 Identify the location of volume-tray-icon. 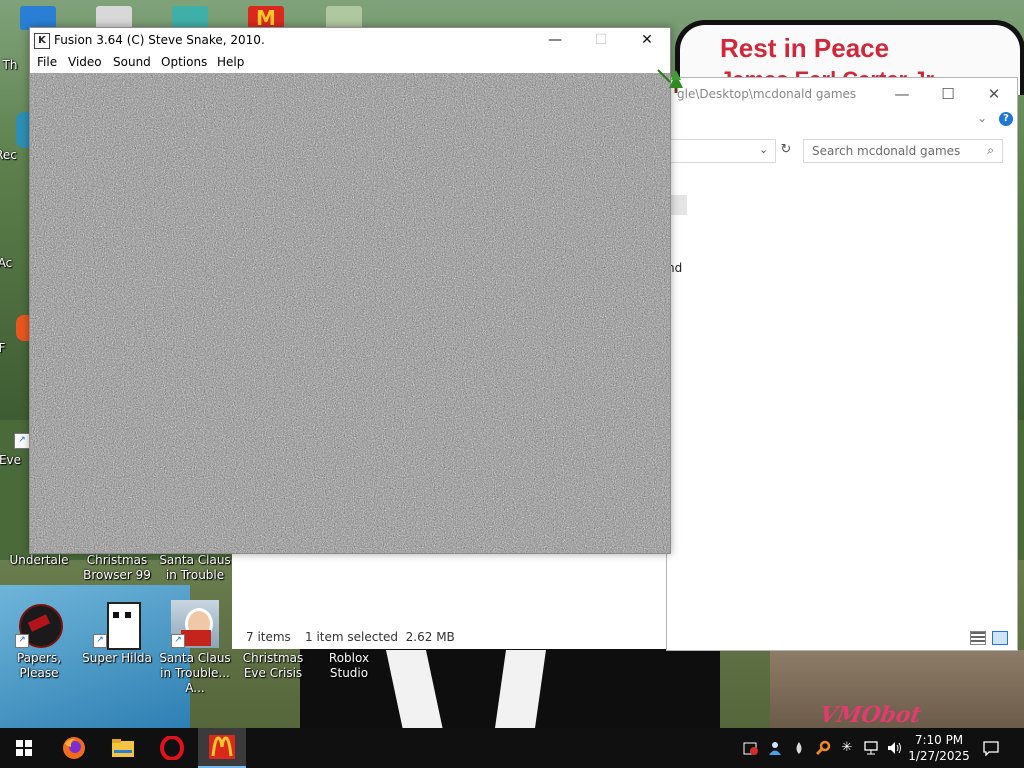
(895, 748).